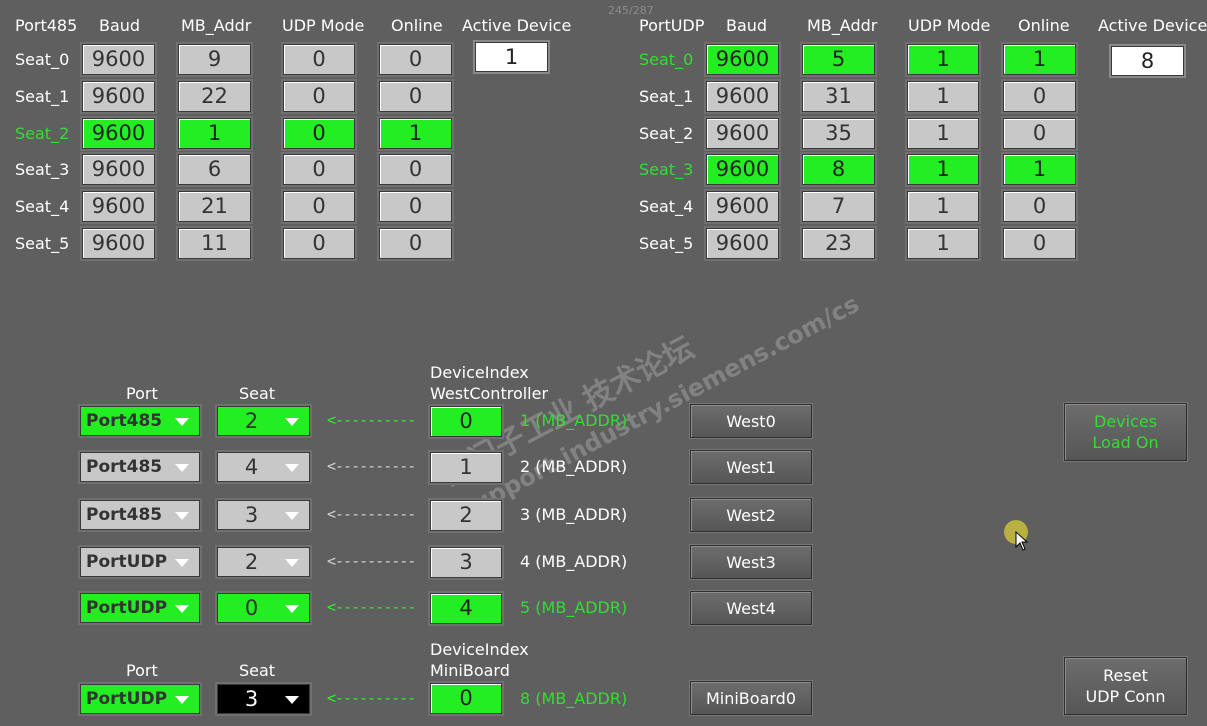 Image resolution: width=1207 pixels, height=726 pixels. Describe the element at coordinates (838, 59) in the screenshot. I see `portudp-addr-cell: 5` at that location.